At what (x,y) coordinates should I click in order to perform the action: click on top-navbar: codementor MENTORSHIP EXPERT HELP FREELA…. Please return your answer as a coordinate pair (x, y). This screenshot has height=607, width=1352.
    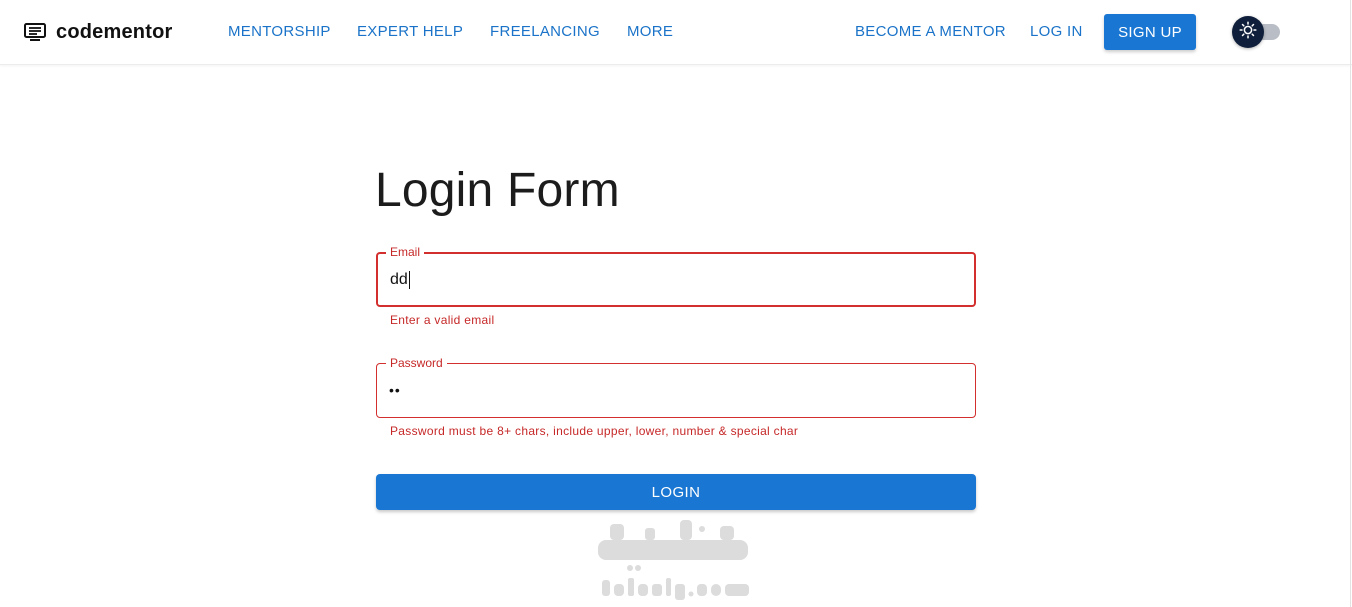
    Looking at the image, I should click on (676, 32).